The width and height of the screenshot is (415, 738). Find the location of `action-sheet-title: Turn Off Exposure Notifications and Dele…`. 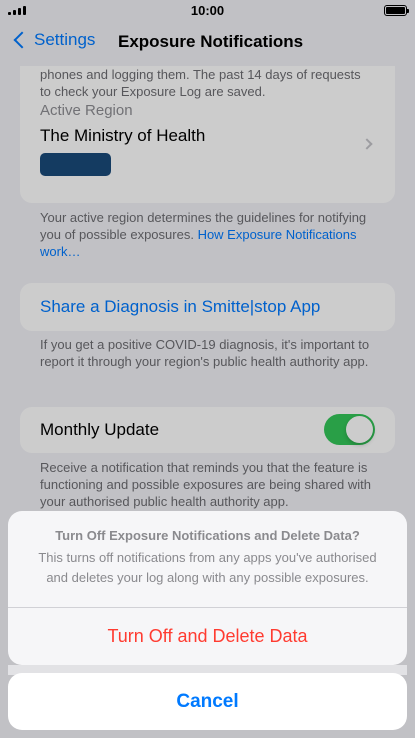

action-sheet-title: Turn Off Exposure Notifications and Dele… is located at coordinates (207, 535).